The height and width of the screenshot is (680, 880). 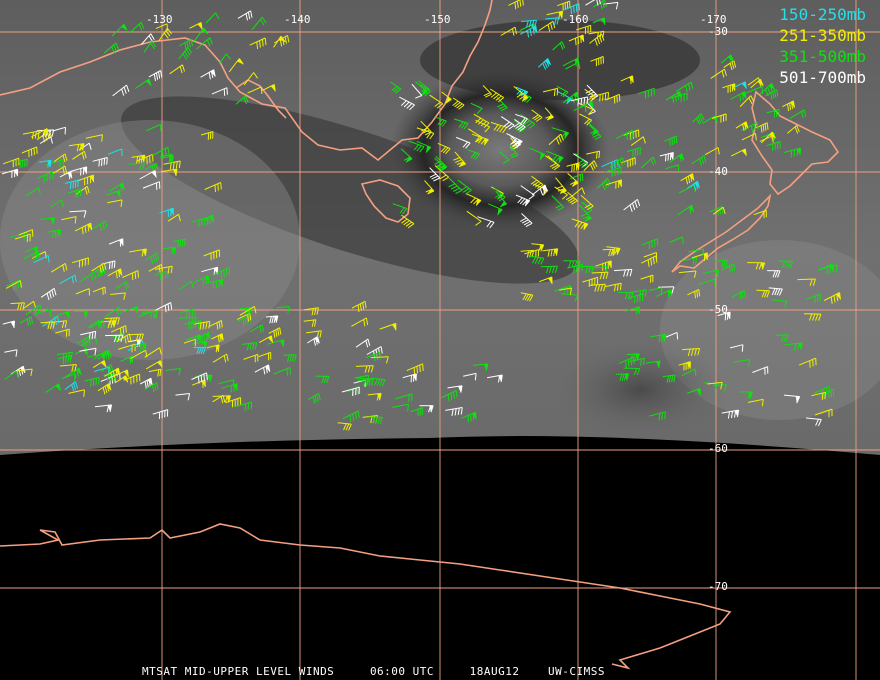 I want to click on legend-level-150-250: 150-250mb, so click(x=822, y=14).